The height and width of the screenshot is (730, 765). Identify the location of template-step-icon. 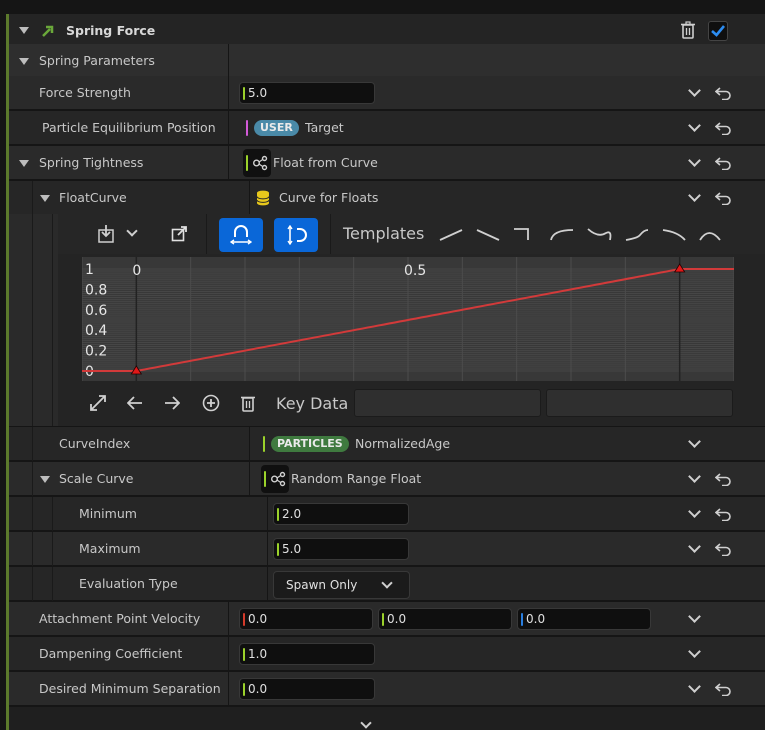
(521, 234).